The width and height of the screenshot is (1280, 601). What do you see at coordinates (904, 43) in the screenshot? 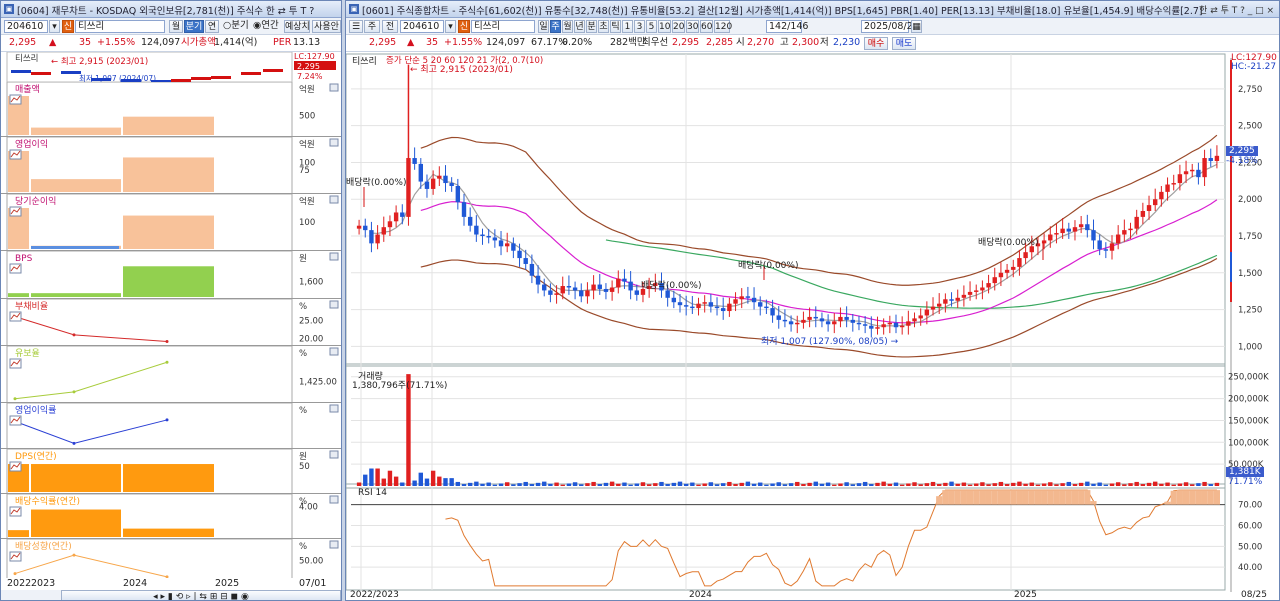
I see `sell-button: 매도` at bounding box center [904, 43].